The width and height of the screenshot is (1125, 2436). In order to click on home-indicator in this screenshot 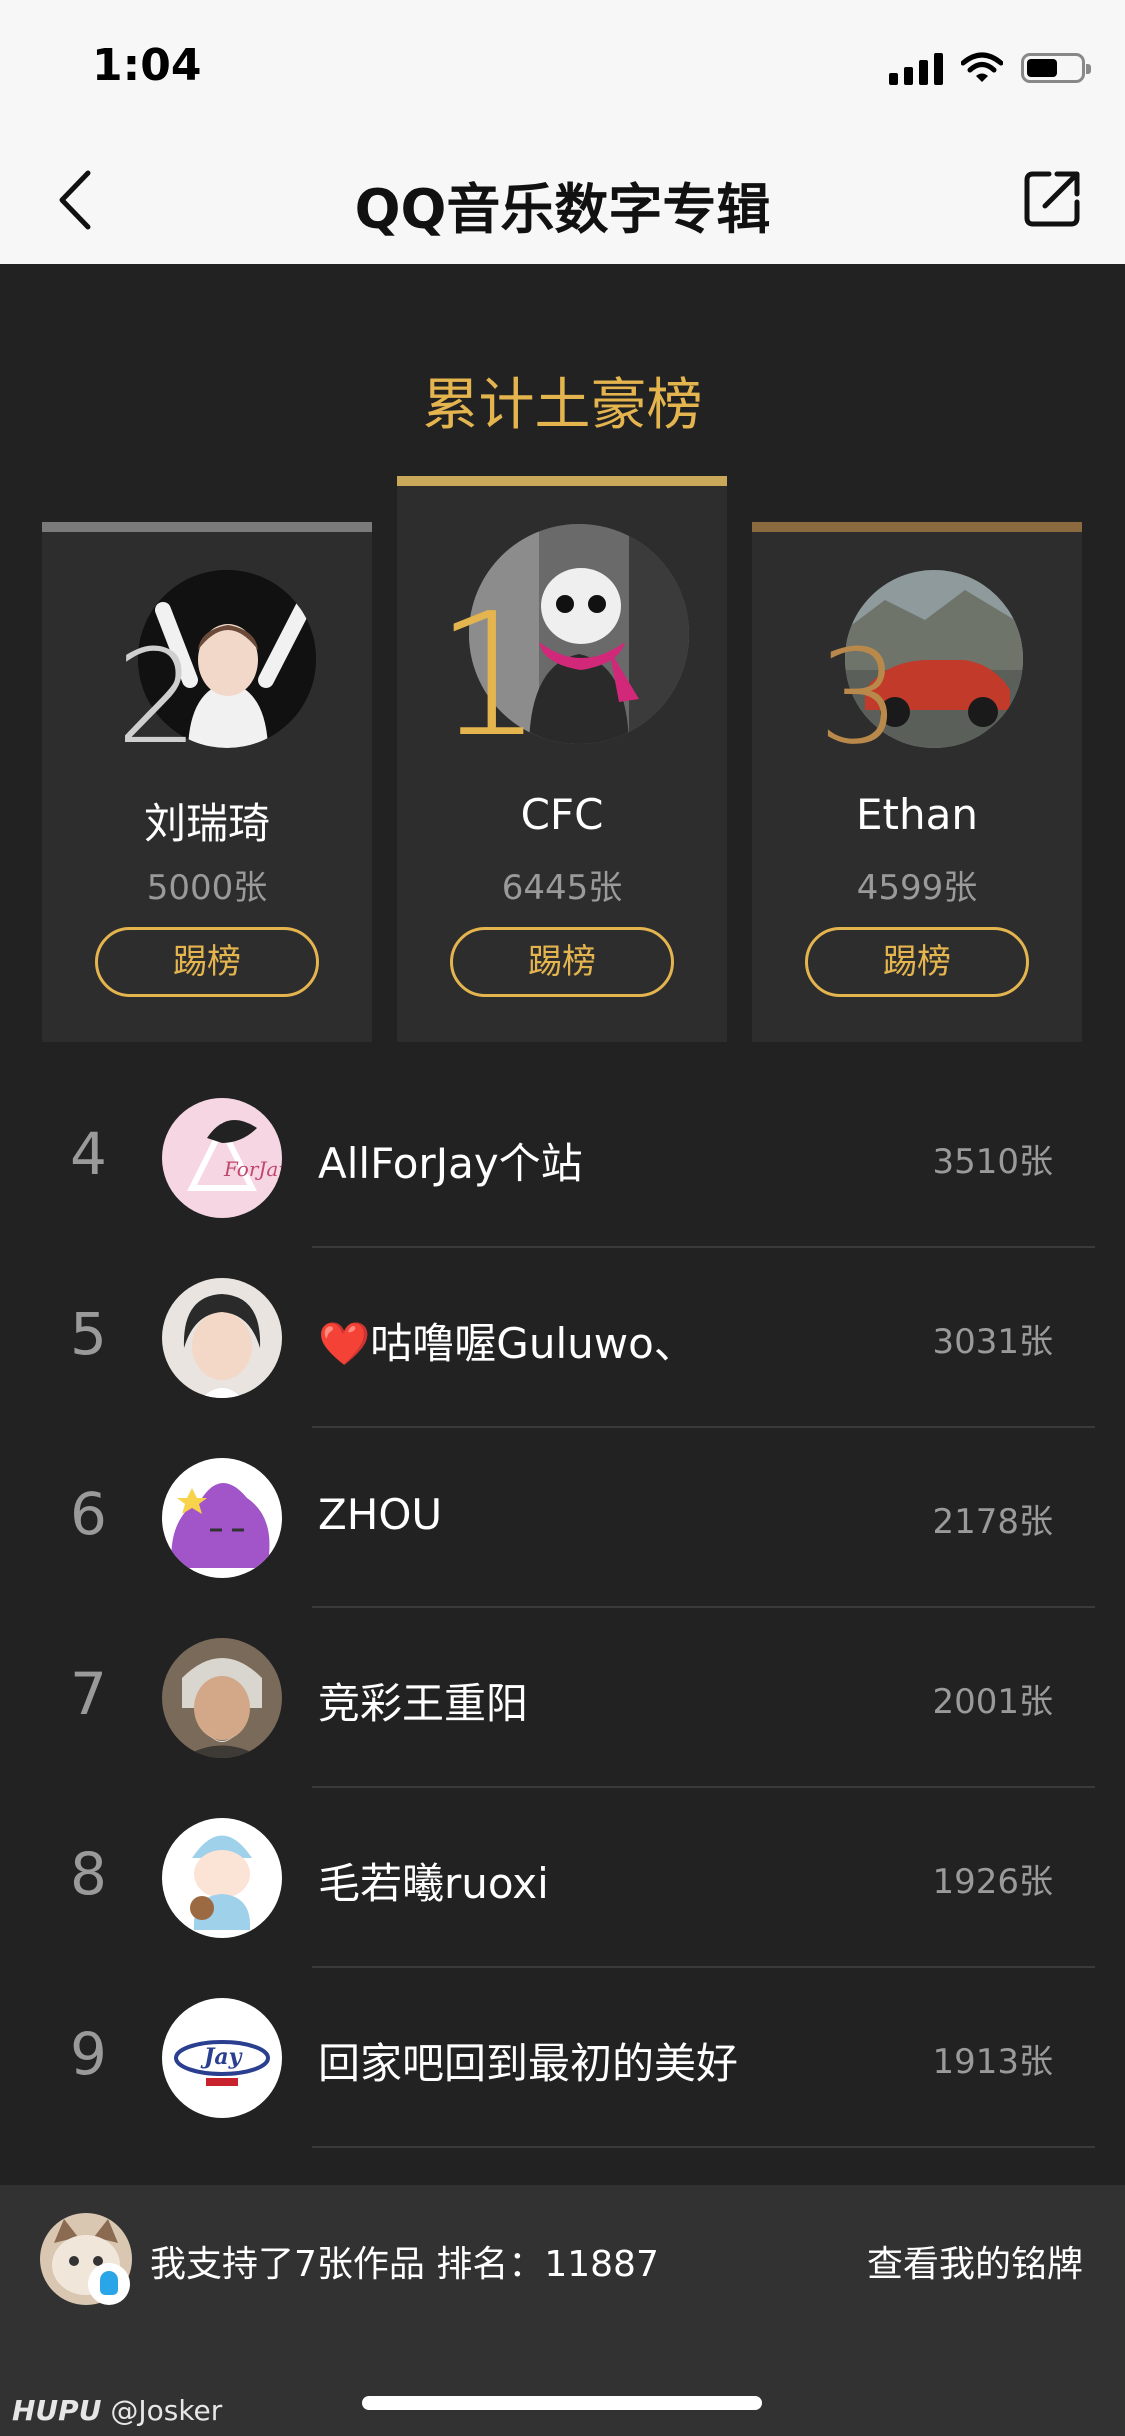, I will do `click(562, 2403)`.